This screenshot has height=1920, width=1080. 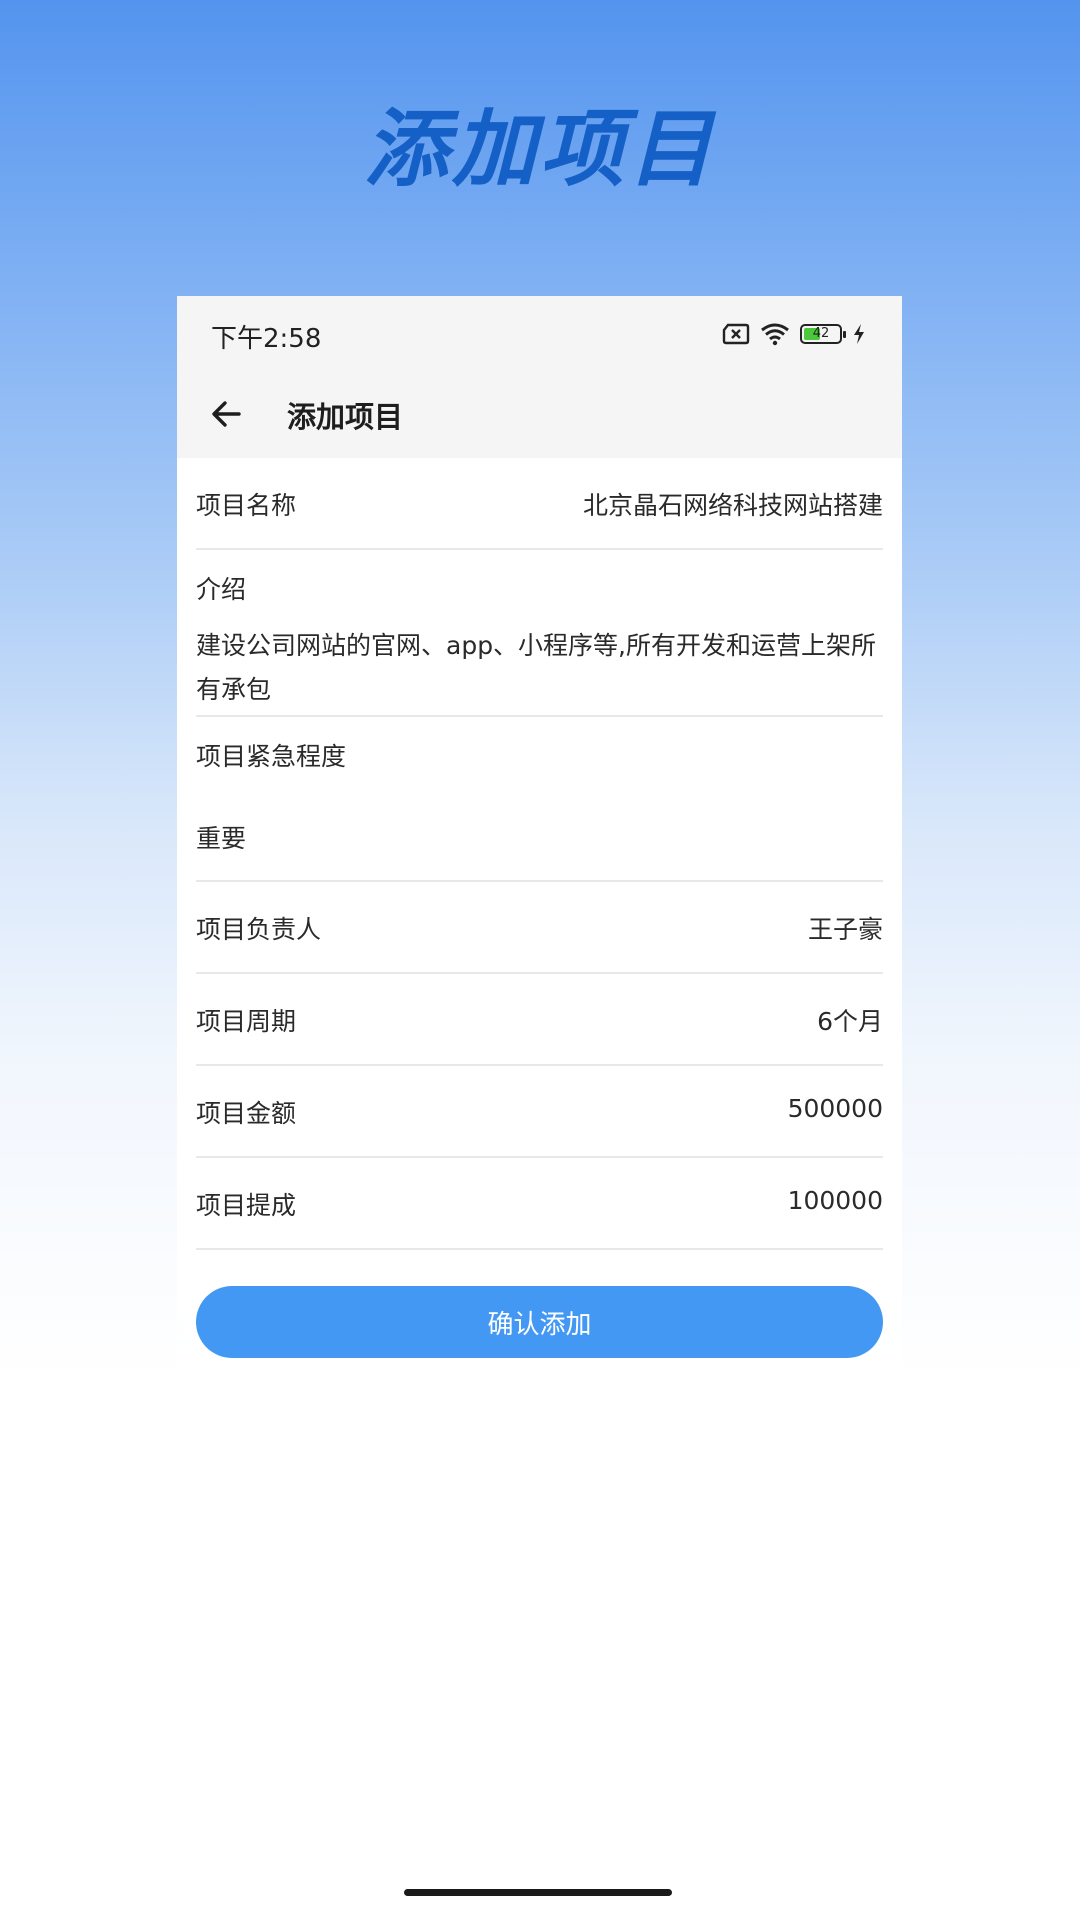 What do you see at coordinates (345, 417) in the screenshot?
I see `app-bar-title: 添加项目` at bounding box center [345, 417].